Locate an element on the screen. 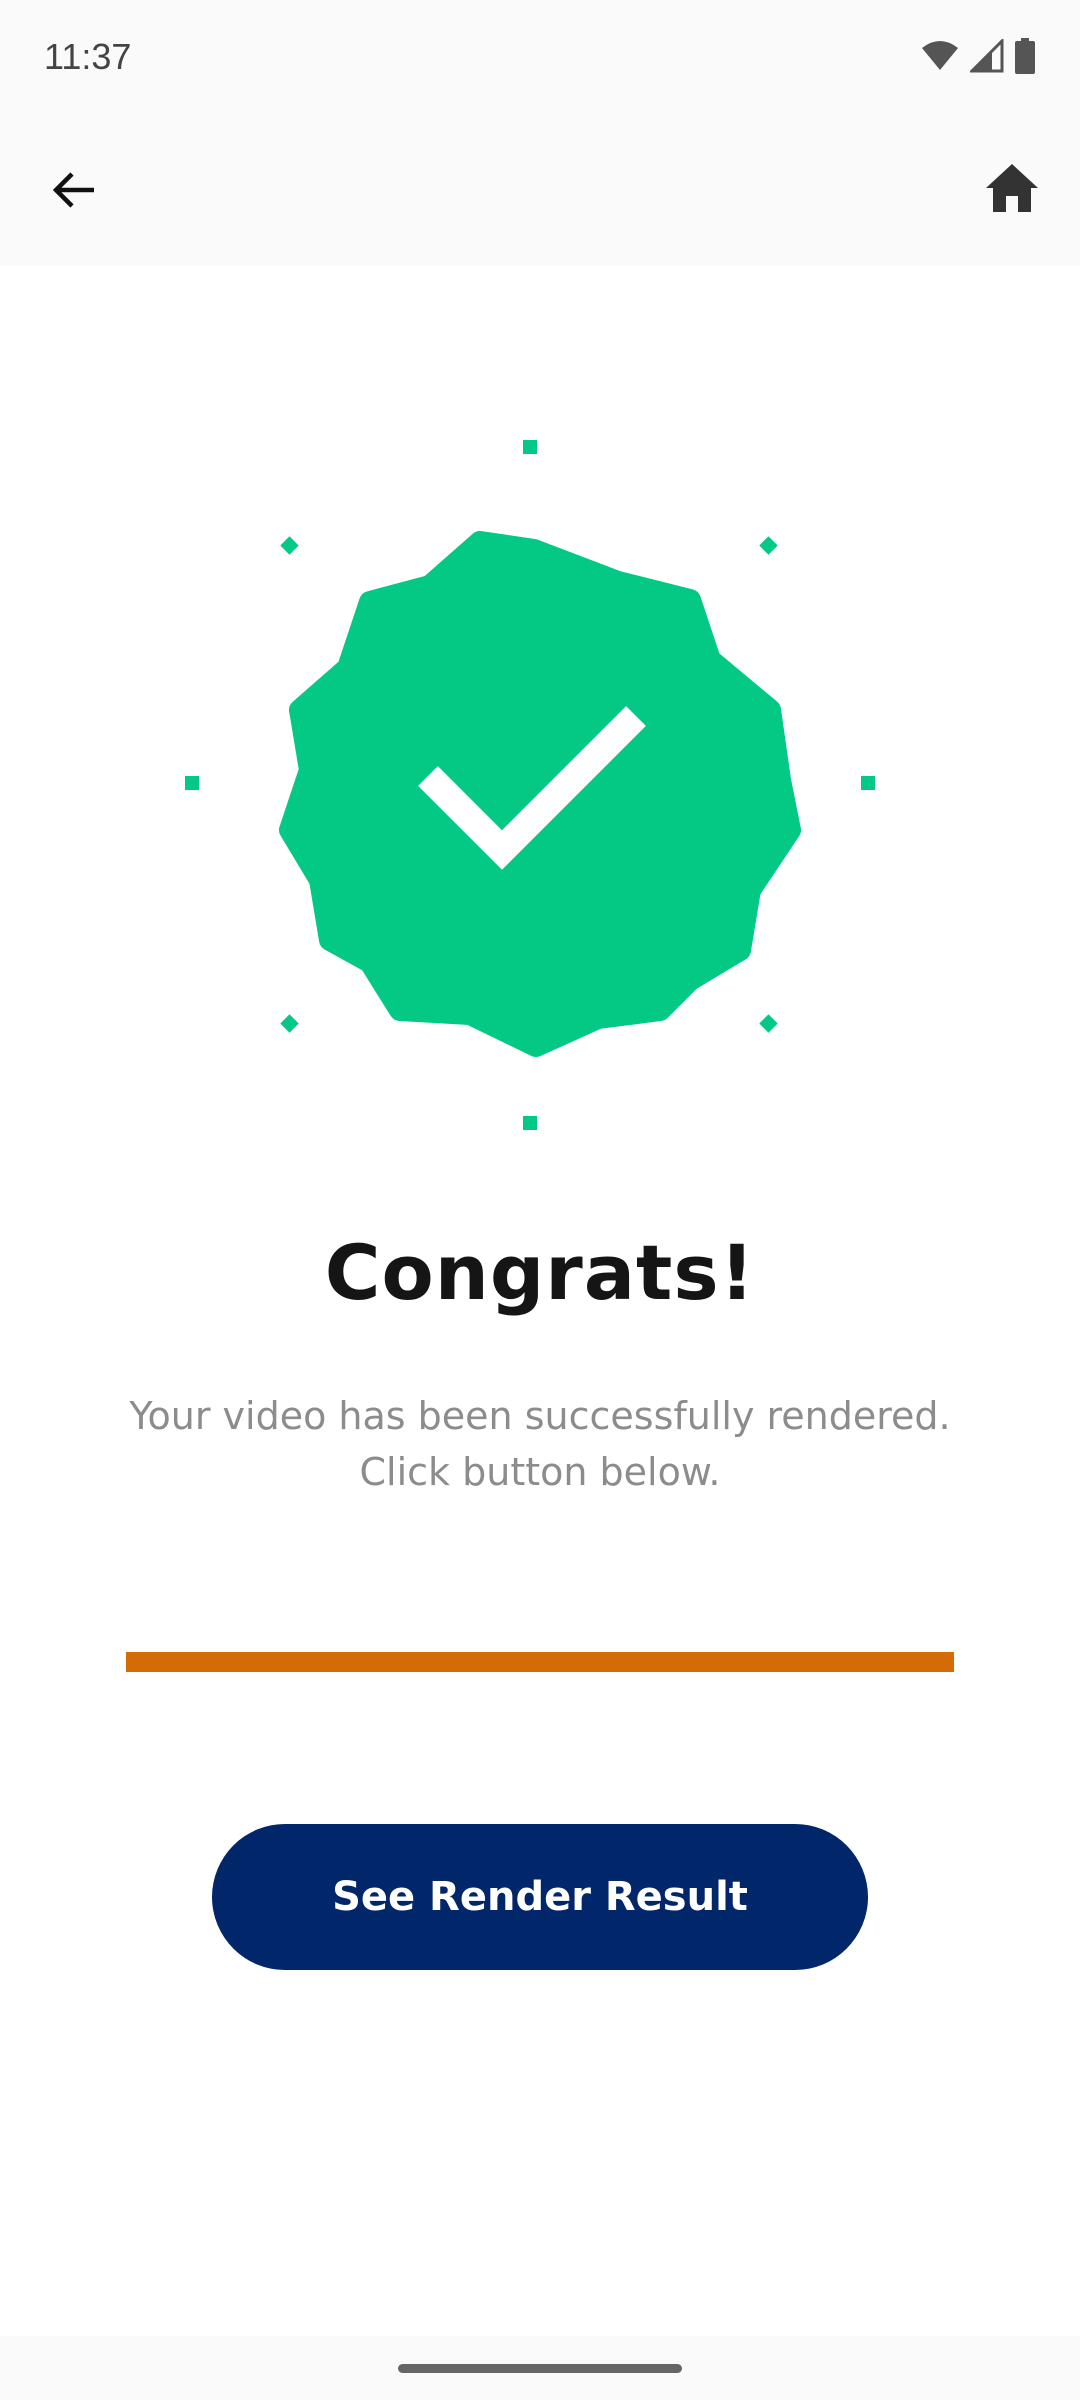 Image resolution: width=1080 pixels, height=2400 pixels. status-bar: 11:37 is located at coordinates (540, 59).